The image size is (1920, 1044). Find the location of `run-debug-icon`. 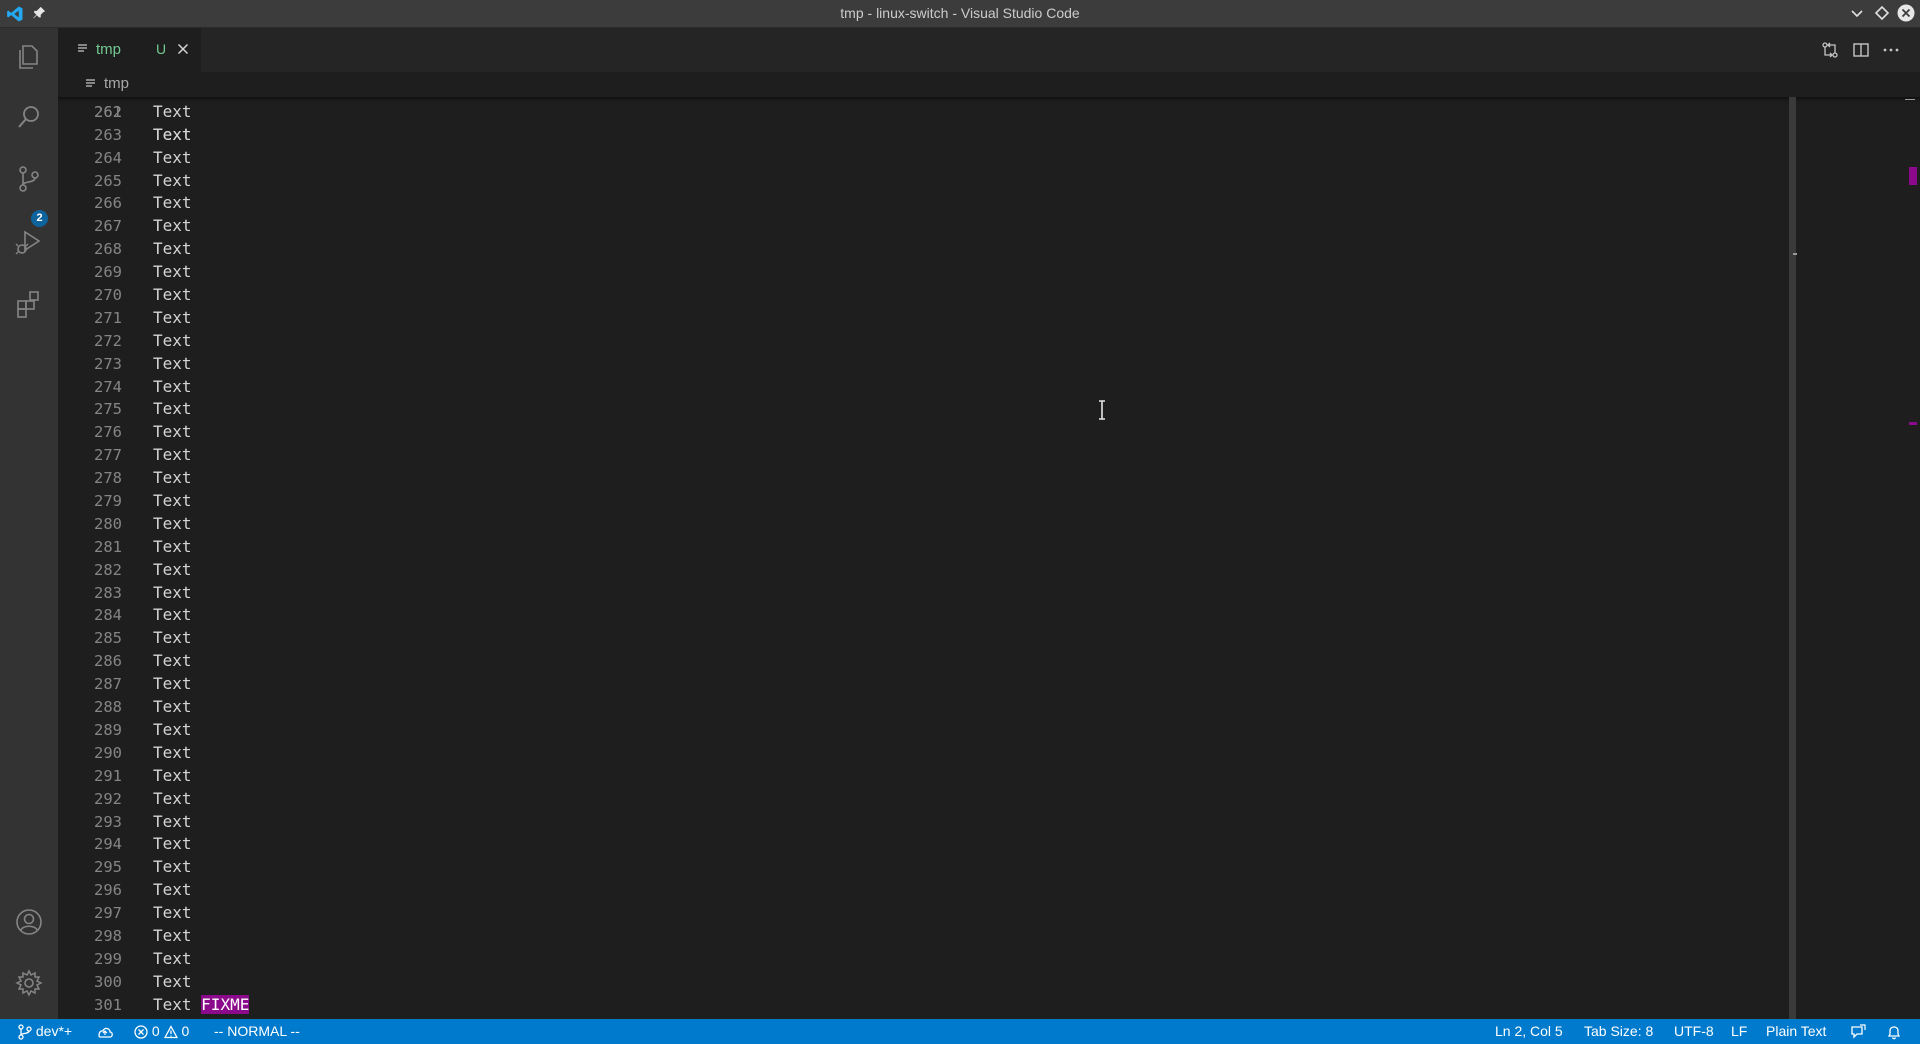

run-debug-icon is located at coordinates (29, 242).